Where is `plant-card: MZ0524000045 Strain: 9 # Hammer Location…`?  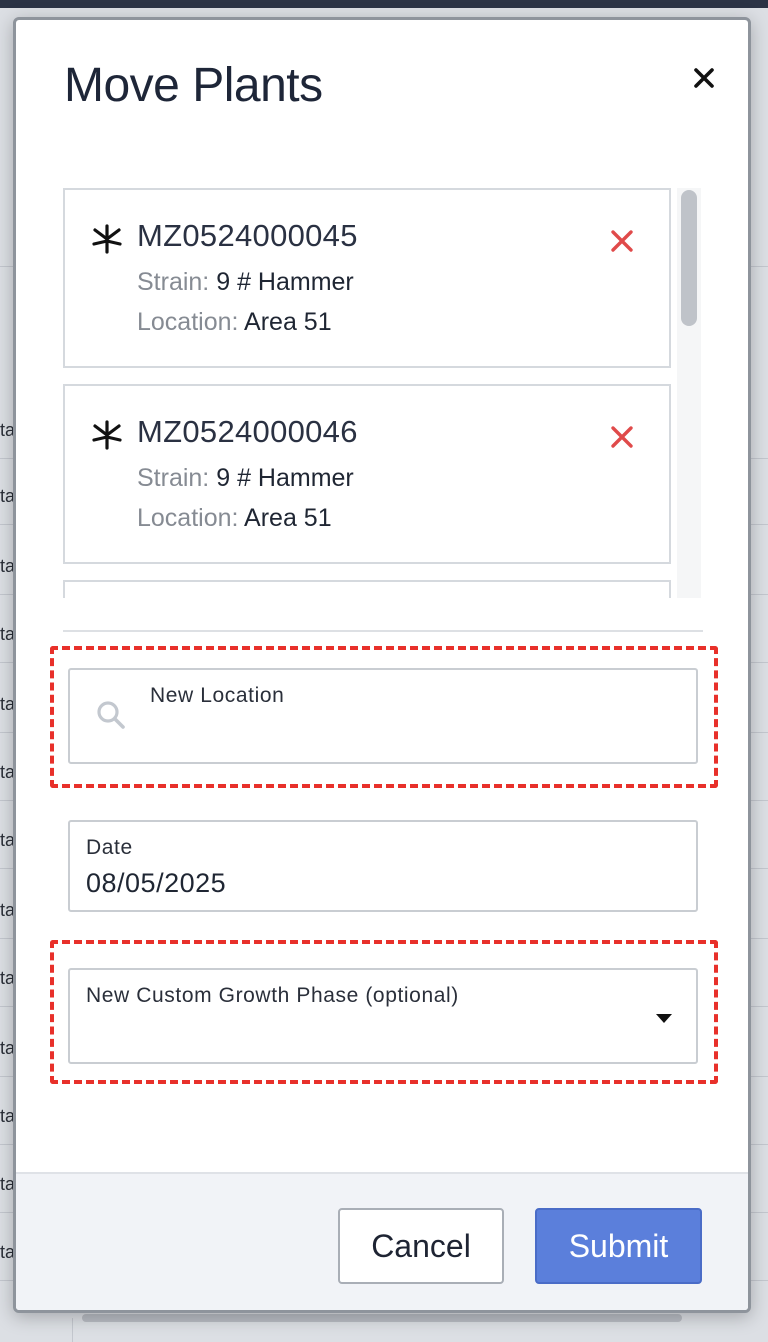
plant-card: MZ0524000045 Strain: 9 # Hammer Location… is located at coordinates (367, 278).